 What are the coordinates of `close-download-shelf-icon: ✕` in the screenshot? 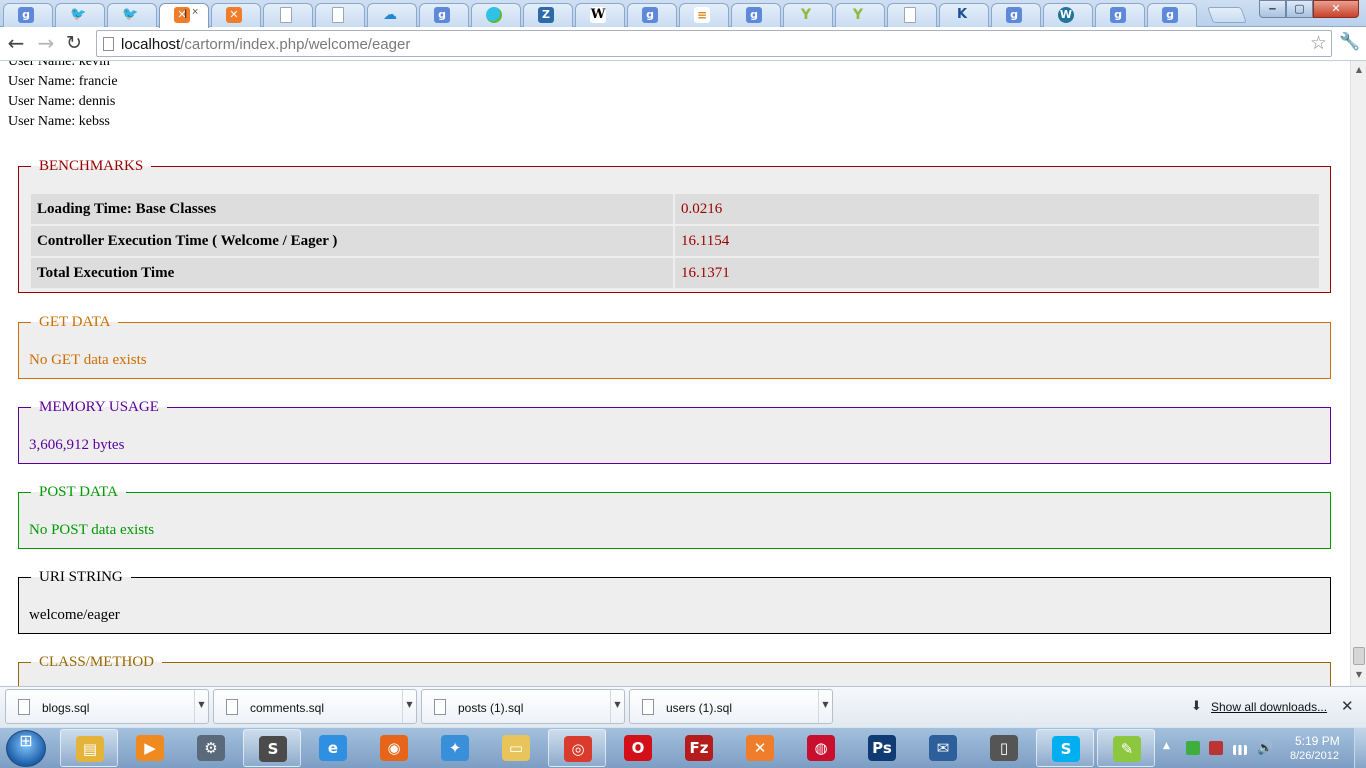 It's located at (1347, 706).